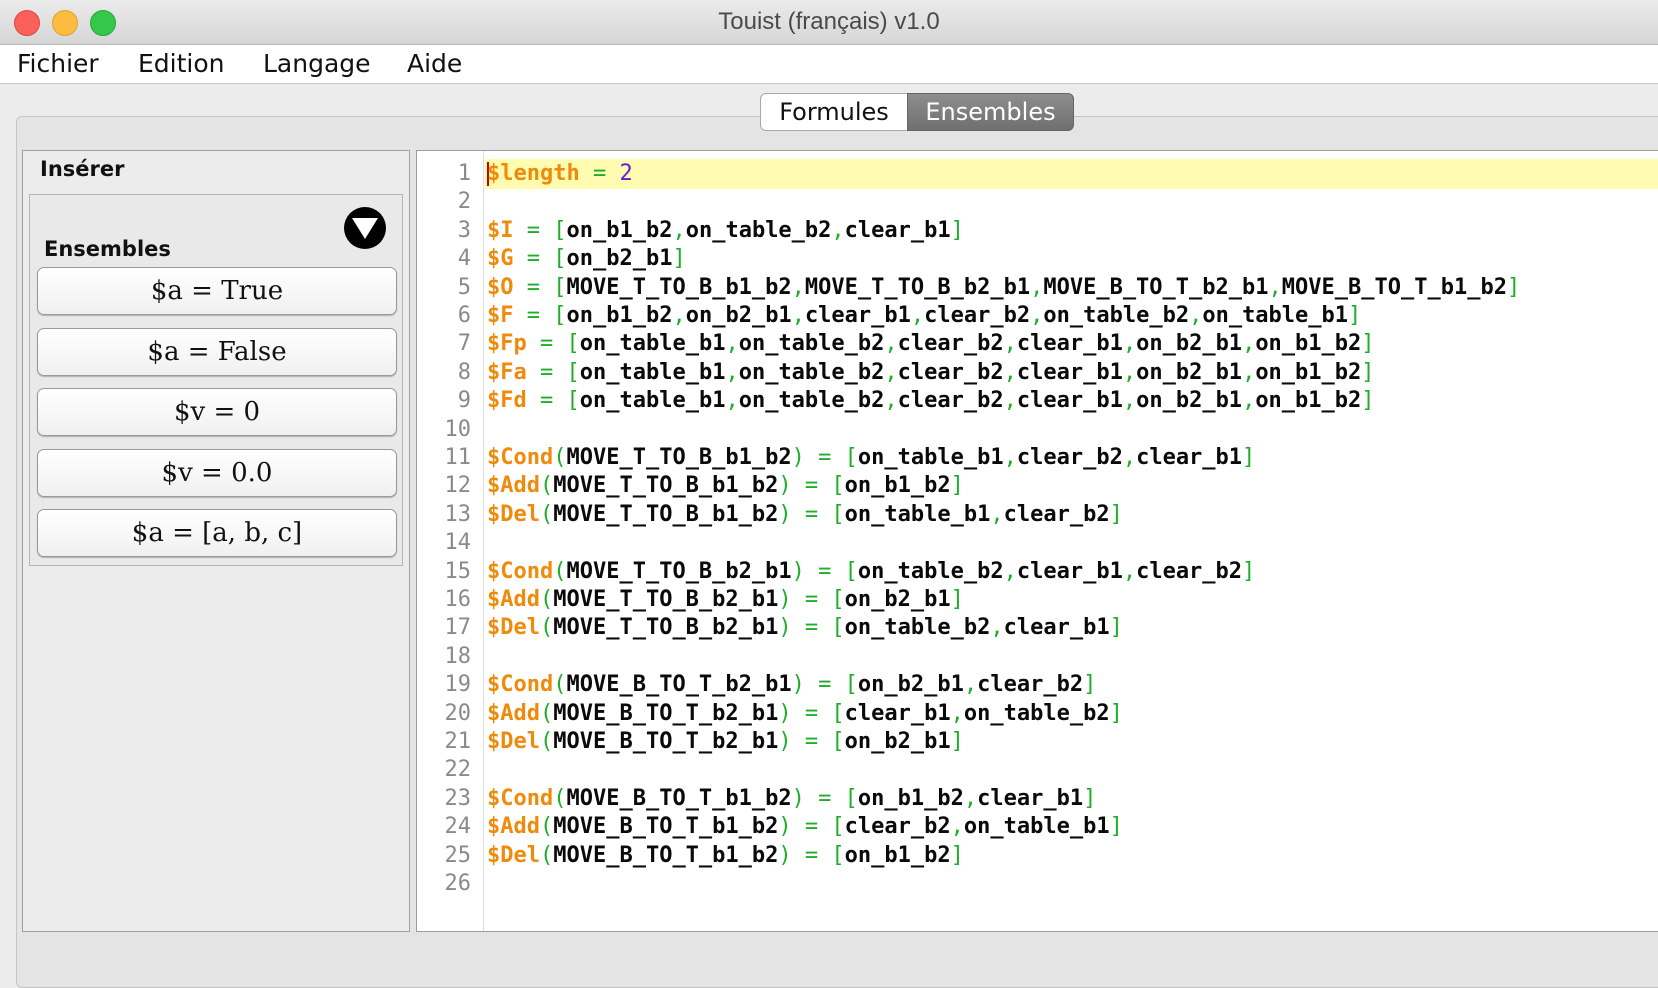  I want to click on line-number: 24, so click(458, 827).